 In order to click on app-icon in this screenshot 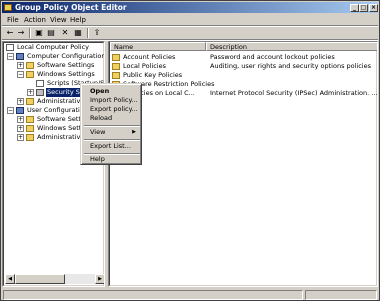, I will do `click(8, 7)`.